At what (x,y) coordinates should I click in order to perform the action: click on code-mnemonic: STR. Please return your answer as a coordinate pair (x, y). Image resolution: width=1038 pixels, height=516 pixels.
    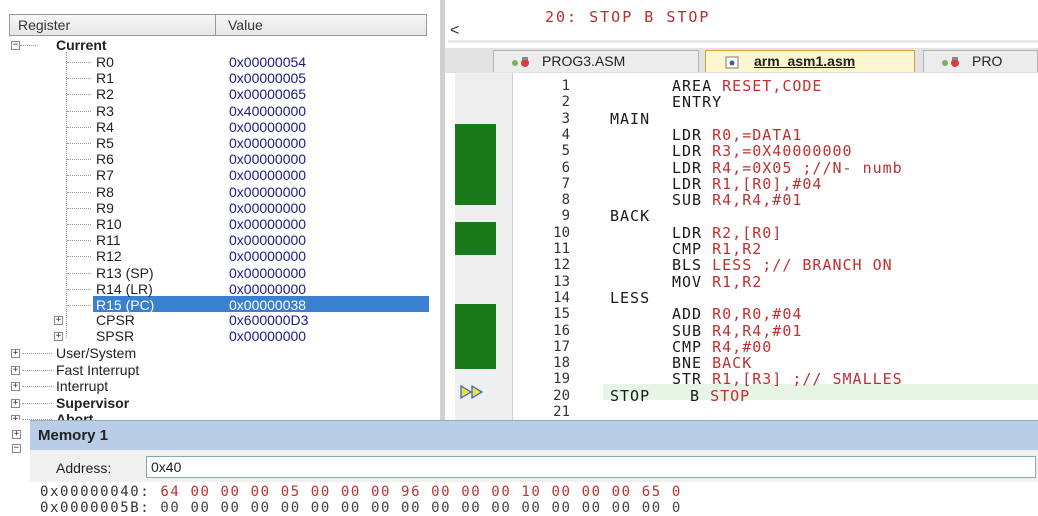
    Looking at the image, I should click on (687, 379).